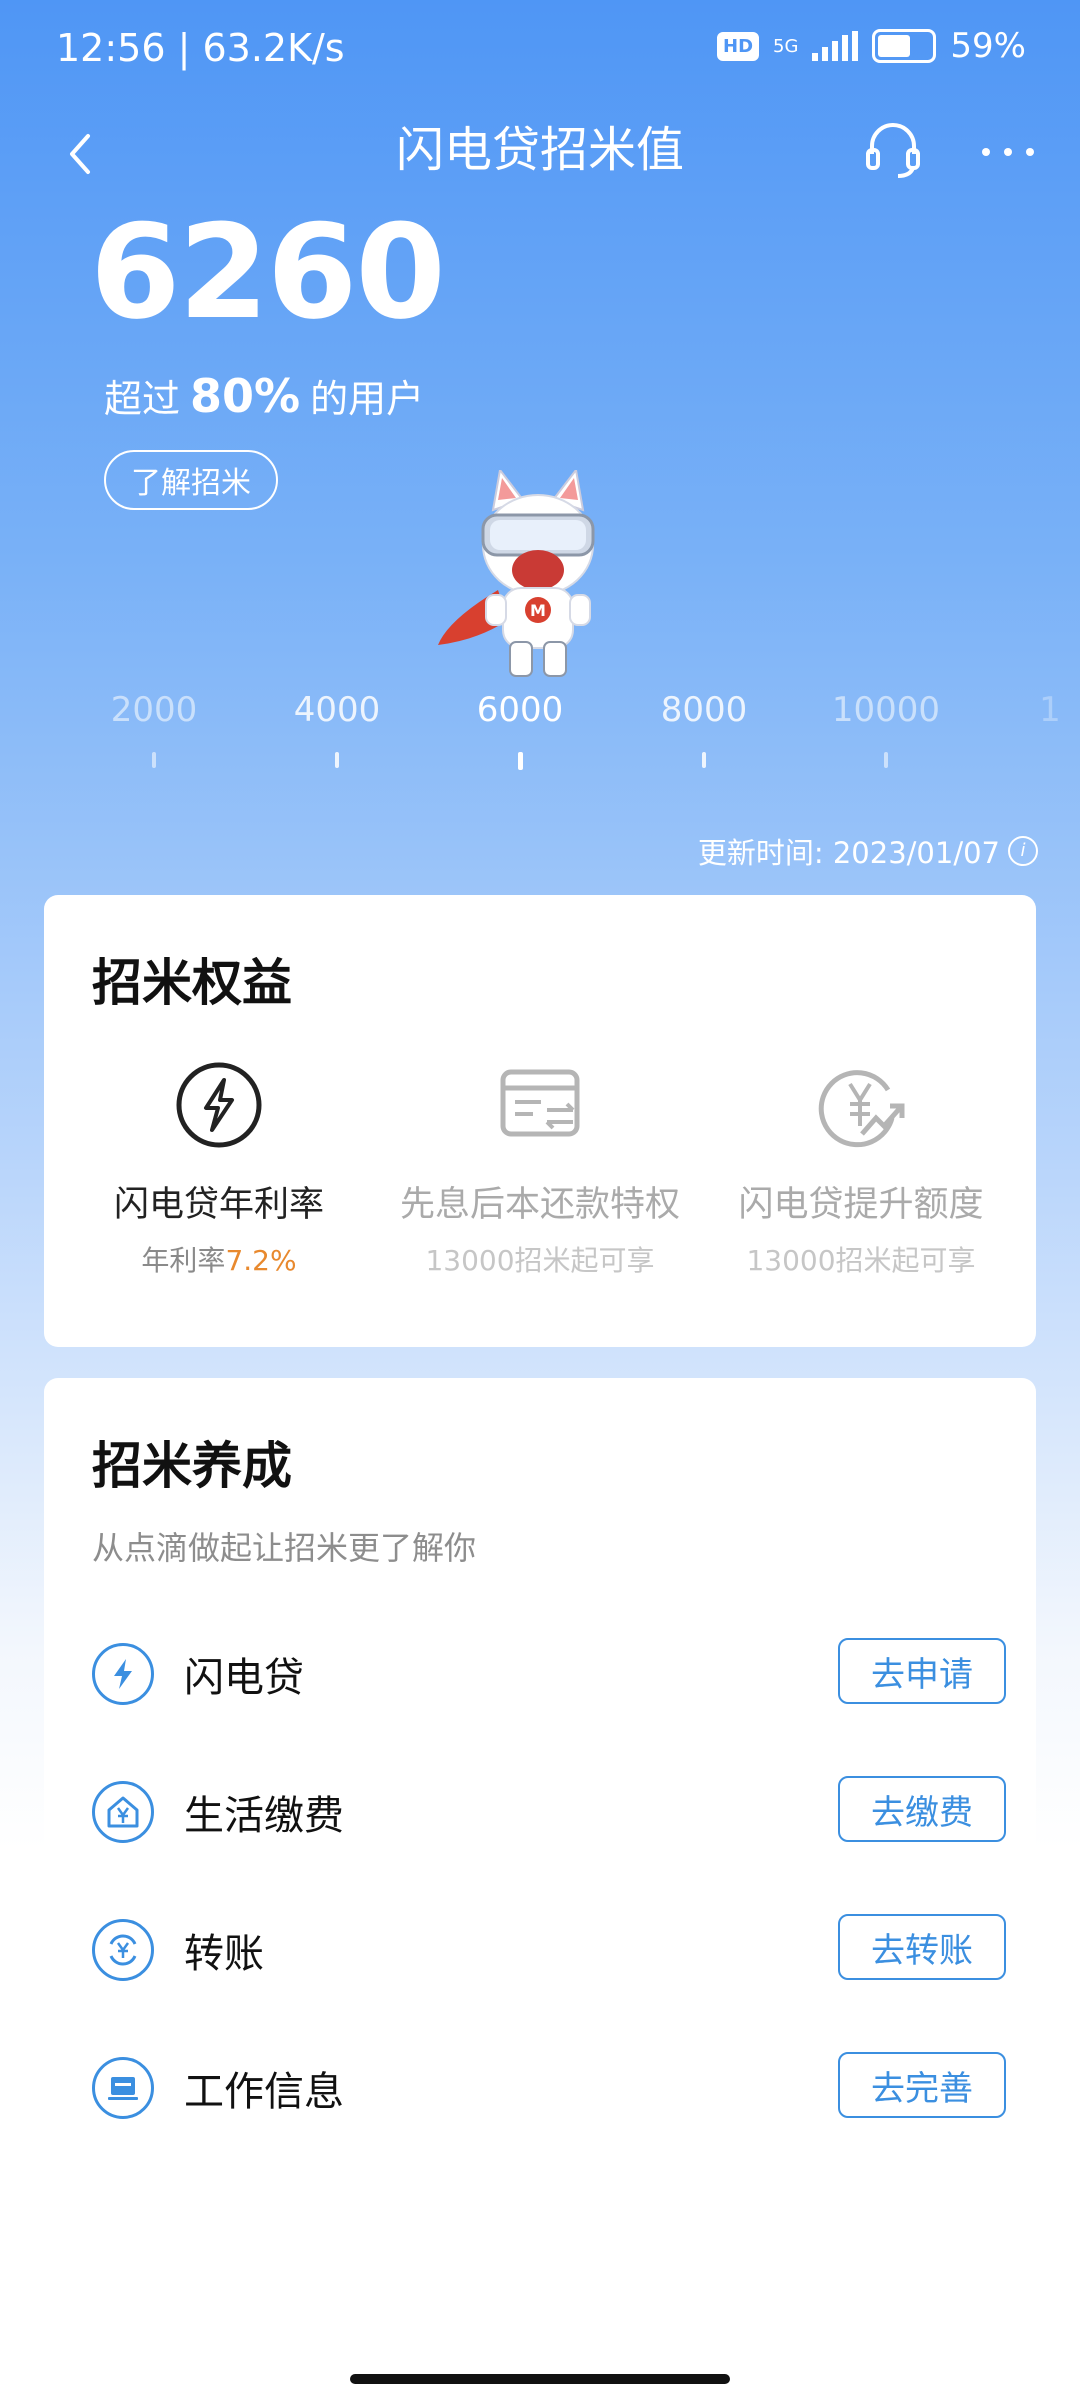 The image size is (1080, 2400). I want to click on transfer-icon, so click(123, 1950).